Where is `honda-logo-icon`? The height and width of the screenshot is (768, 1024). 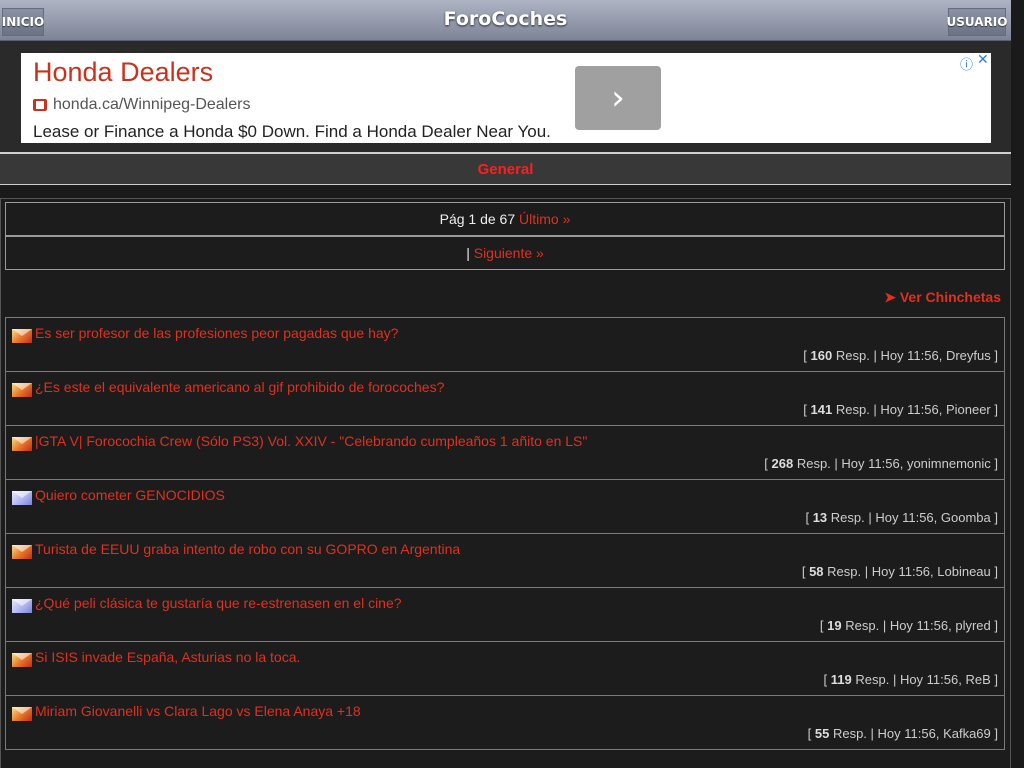 honda-logo-icon is located at coordinates (40, 105).